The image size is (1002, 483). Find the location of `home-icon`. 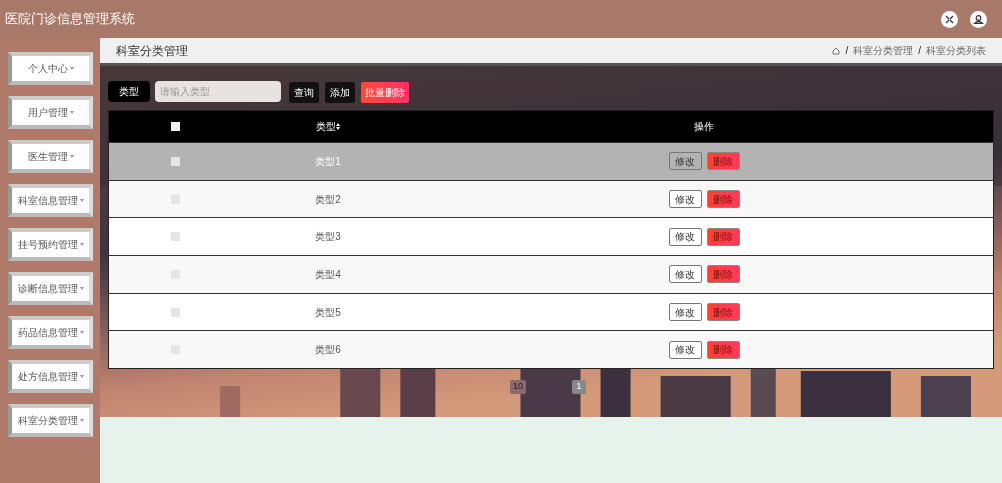

home-icon is located at coordinates (836, 50).